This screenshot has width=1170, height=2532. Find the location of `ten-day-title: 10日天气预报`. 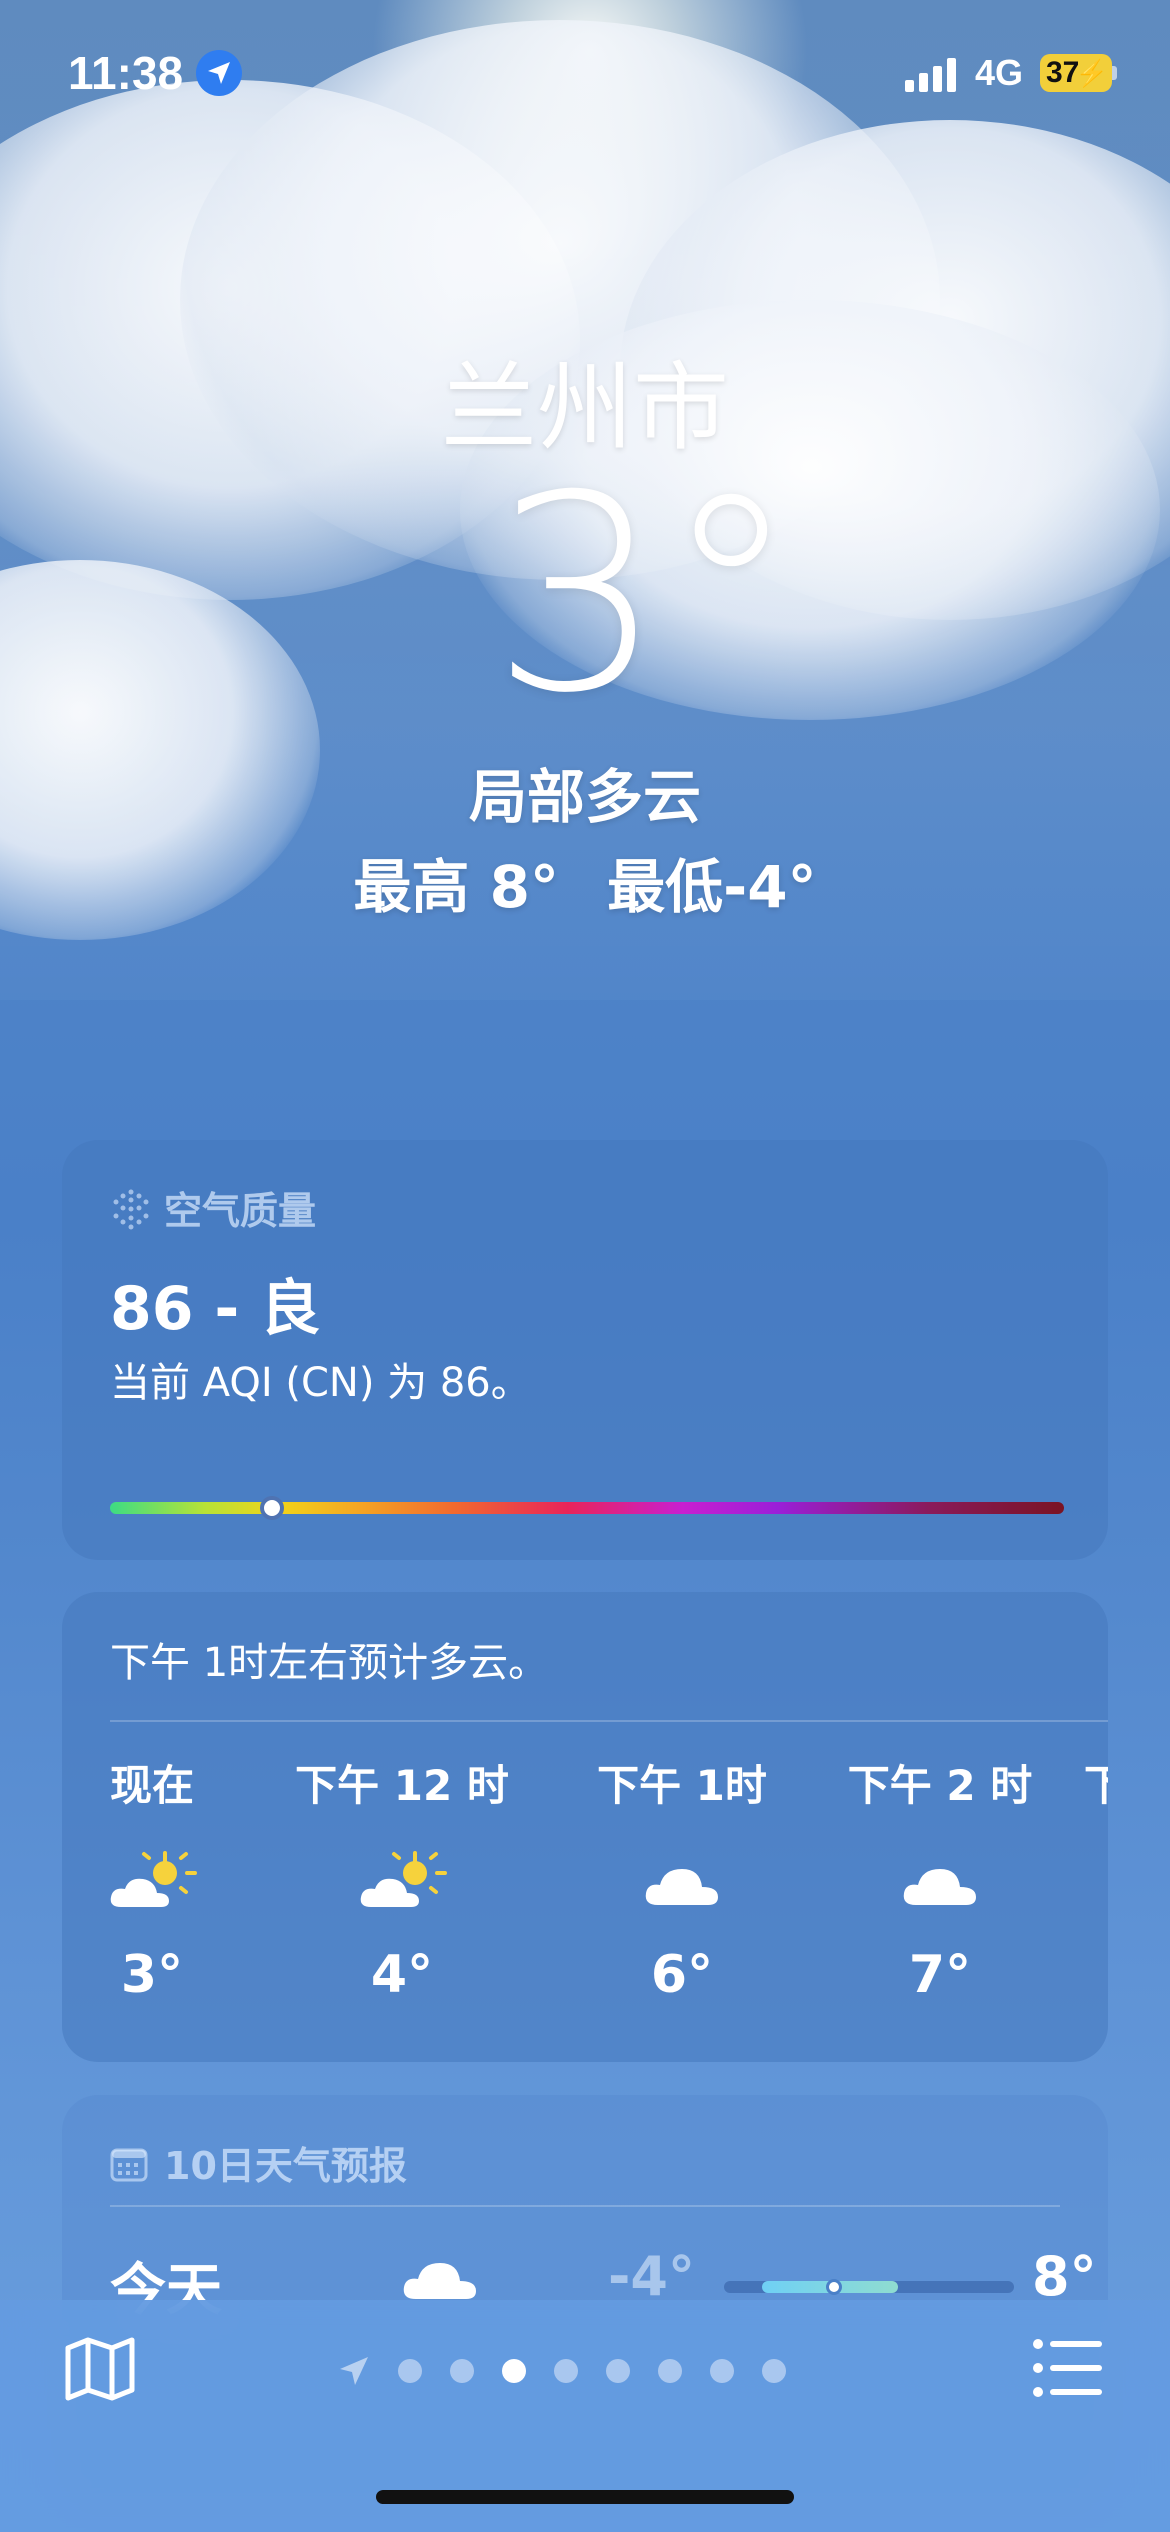

ten-day-title: 10日天气预报 is located at coordinates (285, 2166).